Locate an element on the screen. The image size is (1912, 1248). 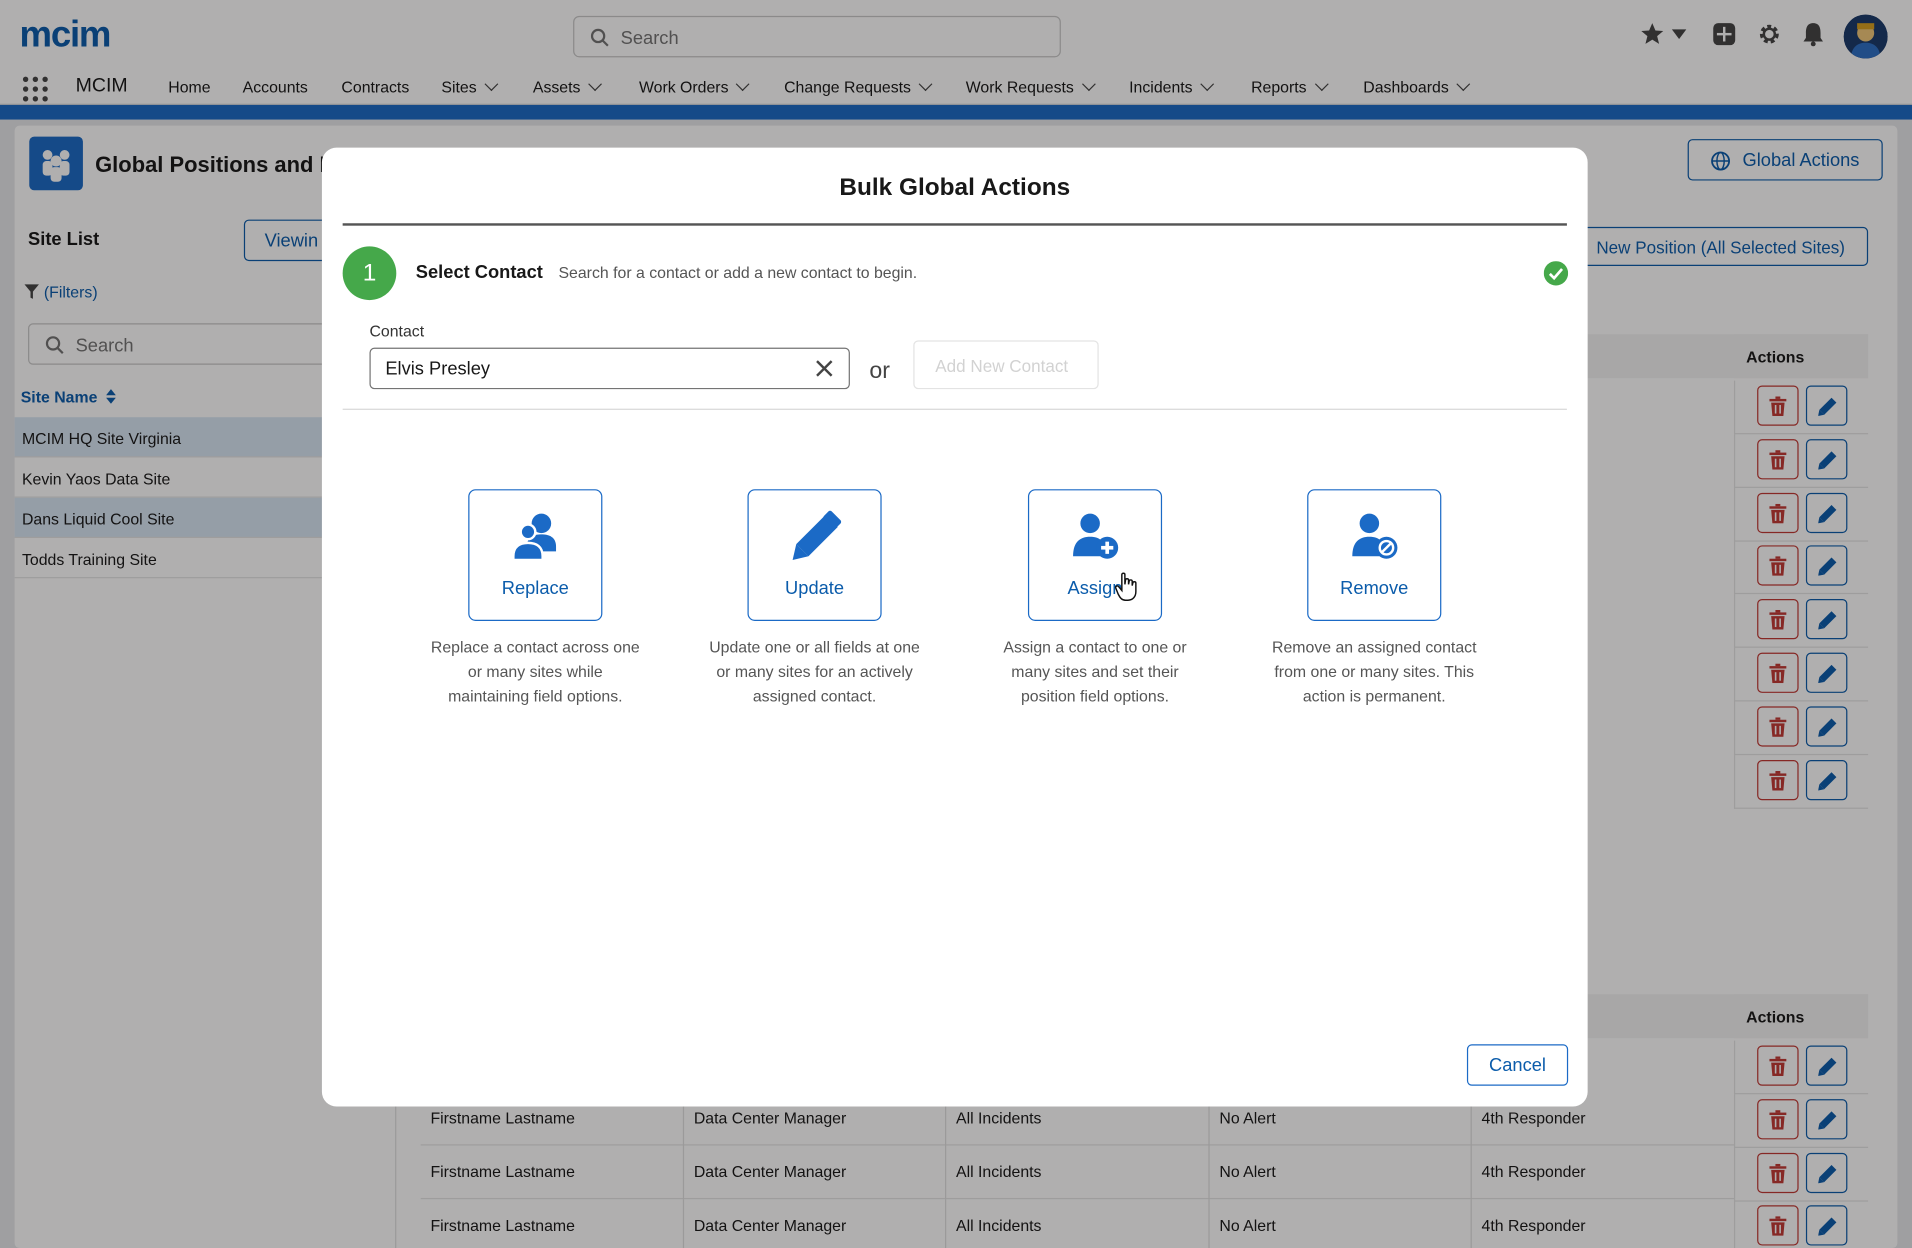
replace-action-card: Replace is located at coordinates (535, 555).